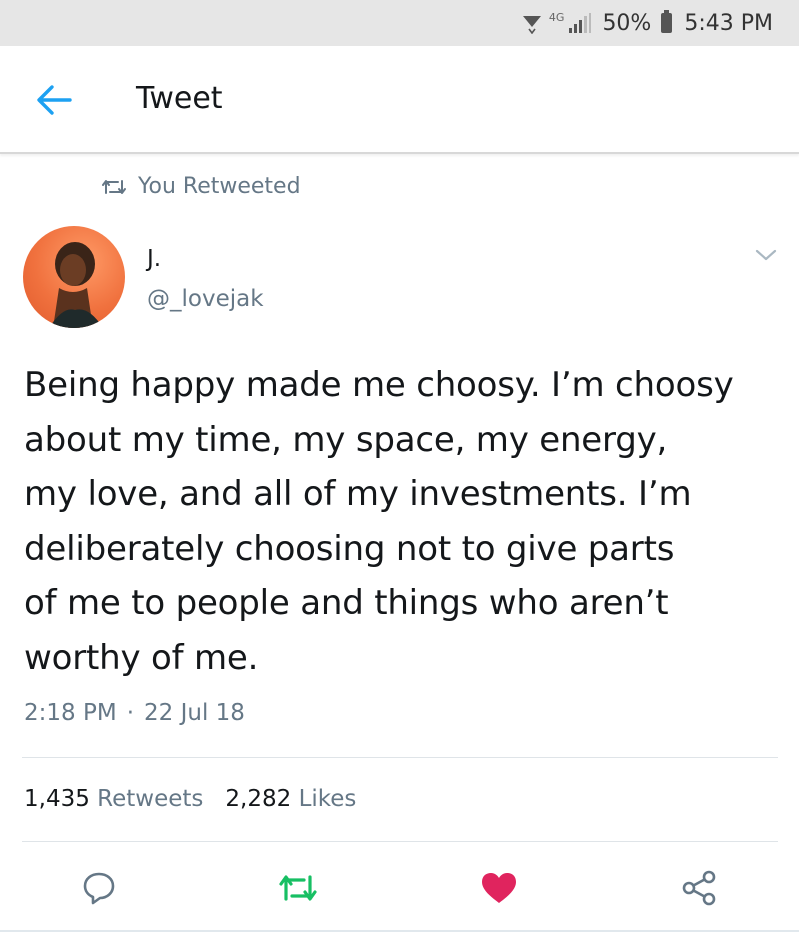 Image resolution: width=799 pixels, height=943 pixels. What do you see at coordinates (179, 98) in the screenshot?
I see `page-title: Tweet` at bounding box center [179, 98].